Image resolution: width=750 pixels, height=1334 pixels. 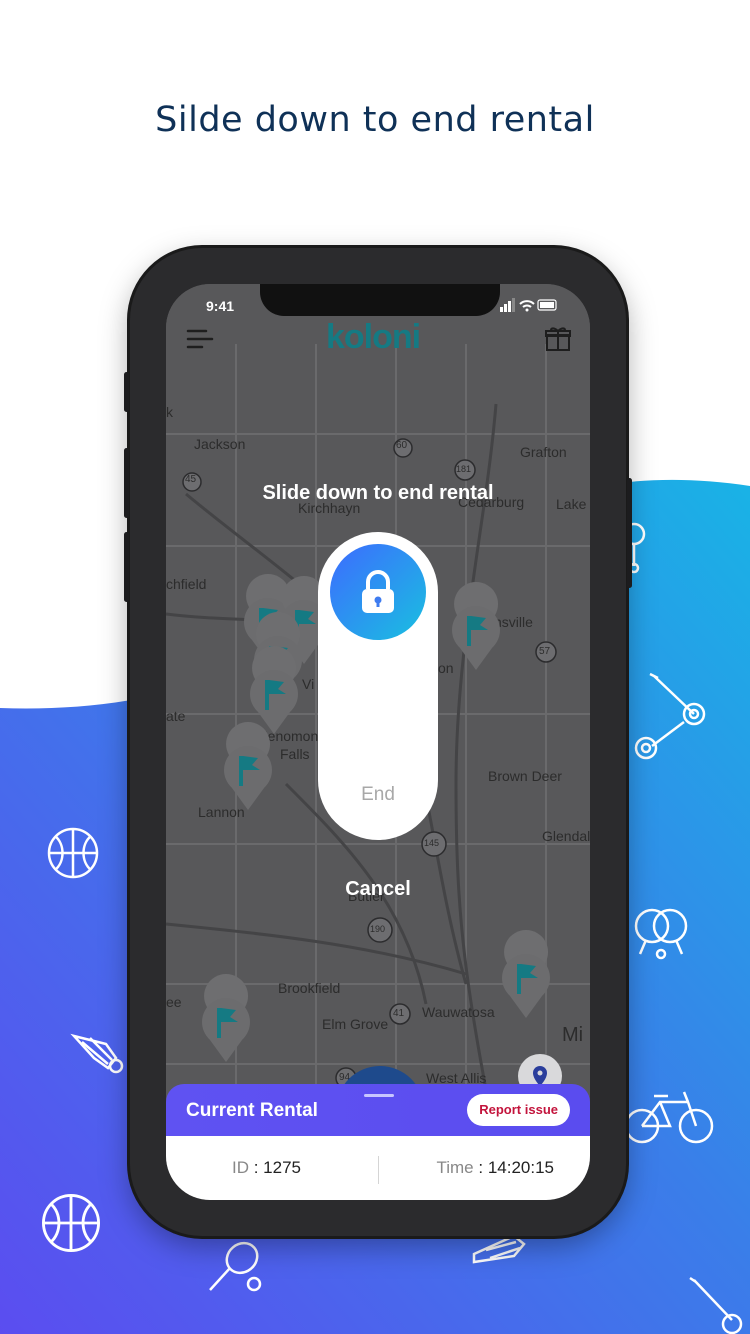 What do you see at coordinates (669, 1116) in the screenshot?
I see `bicycle-icon` at bounding box center [669, 1116].